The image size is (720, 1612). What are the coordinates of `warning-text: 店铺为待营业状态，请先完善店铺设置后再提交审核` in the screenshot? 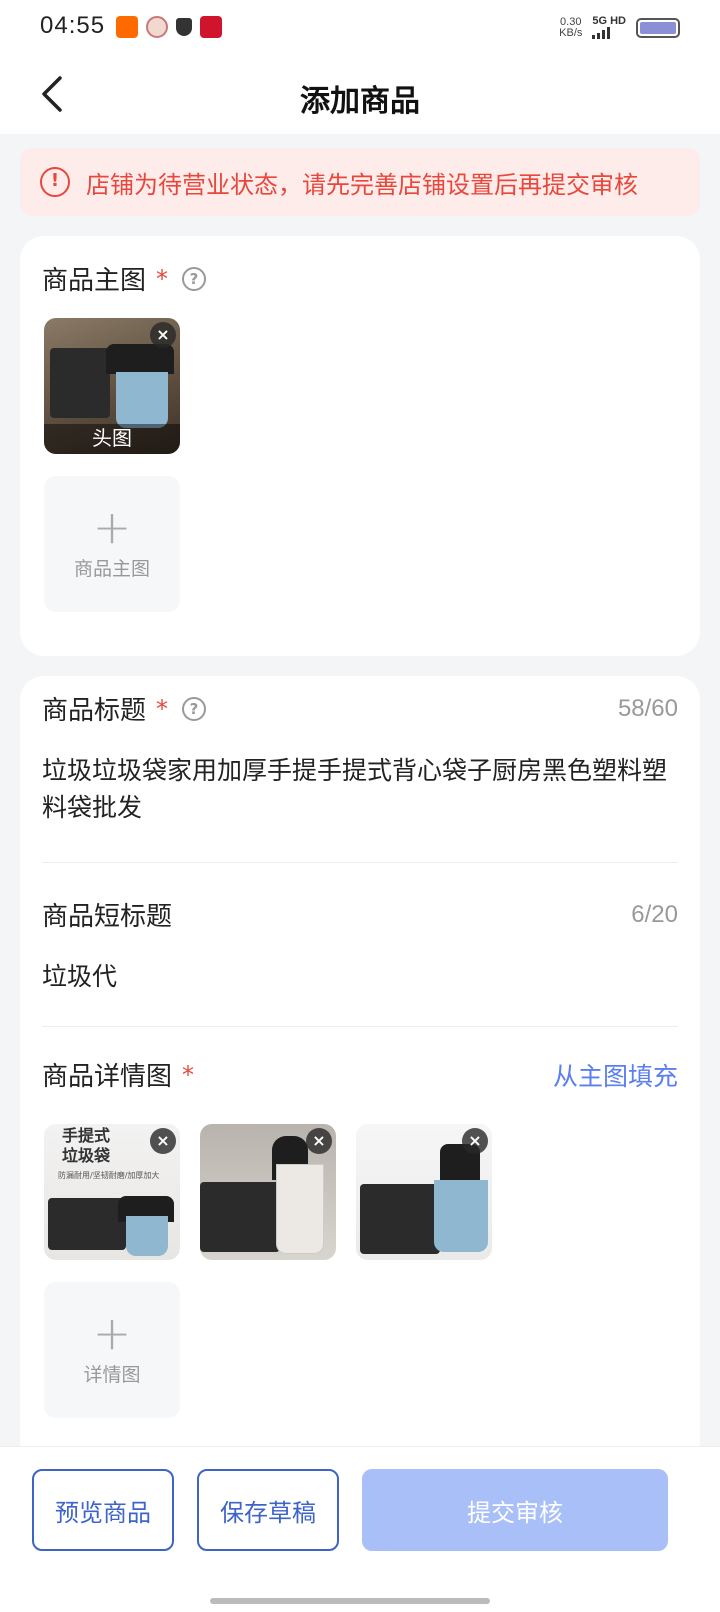 It's located at (362, 184).